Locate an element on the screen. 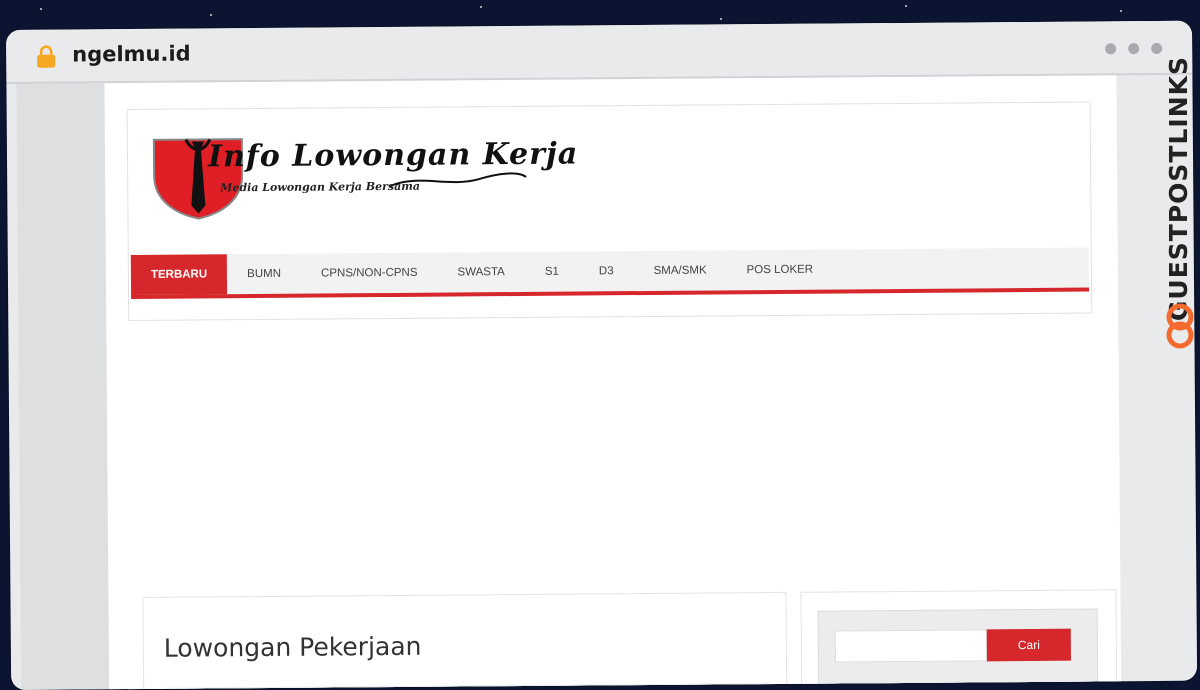 The image size is (1200, 690). nav-item-swasta: SWASTA is located at coordinates (481, 272).